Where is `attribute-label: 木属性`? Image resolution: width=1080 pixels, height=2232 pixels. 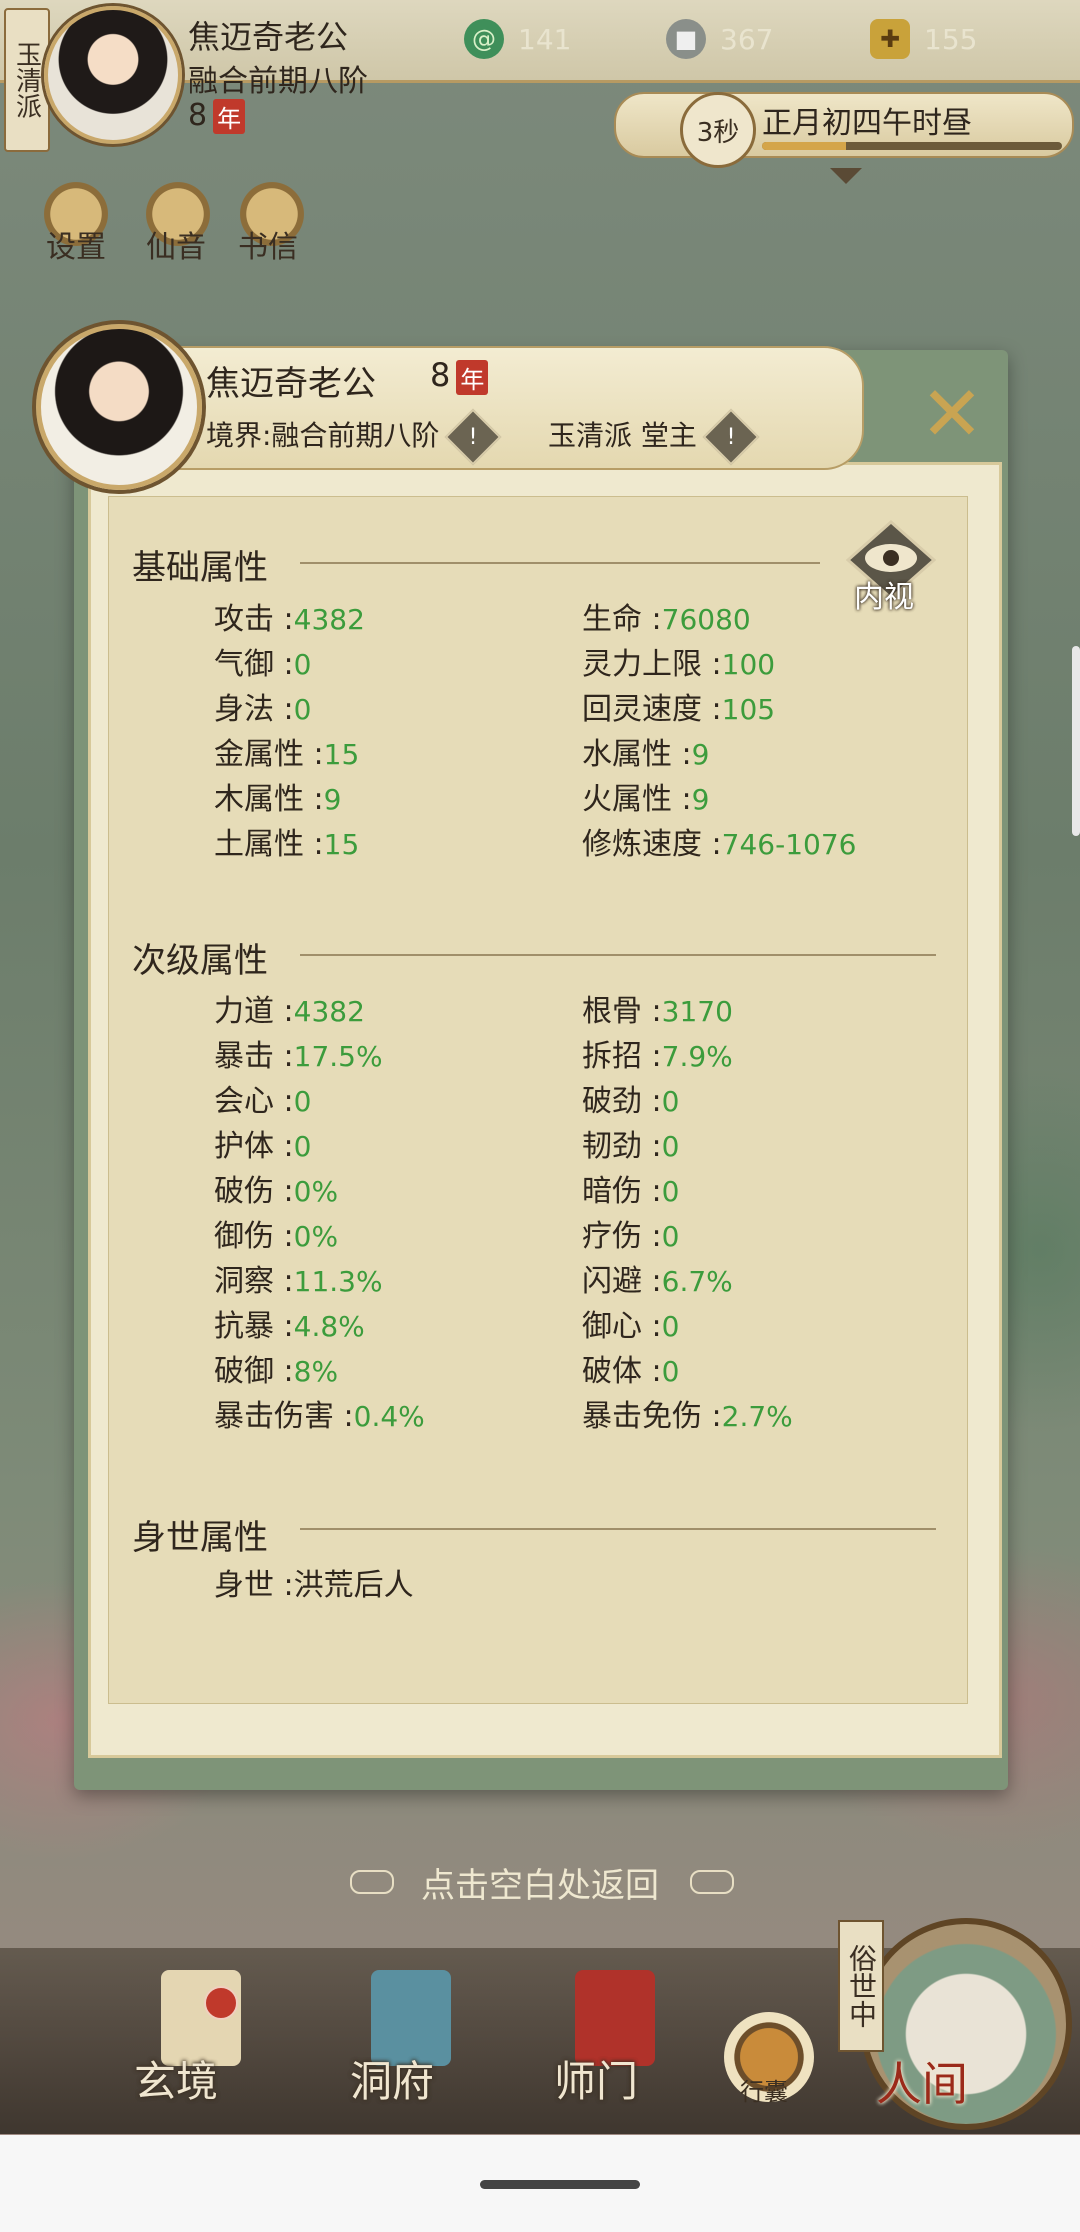
attribute-label: 木属性 is located at coordinates (259, 799).